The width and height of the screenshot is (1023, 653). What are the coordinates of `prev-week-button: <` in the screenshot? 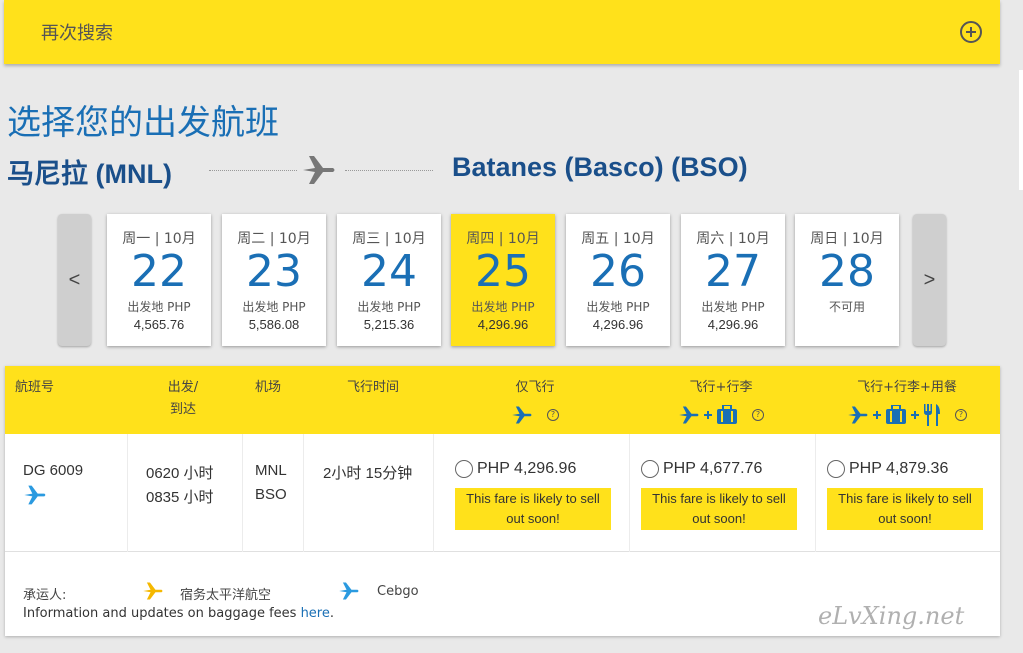 It's located at (74, 280).